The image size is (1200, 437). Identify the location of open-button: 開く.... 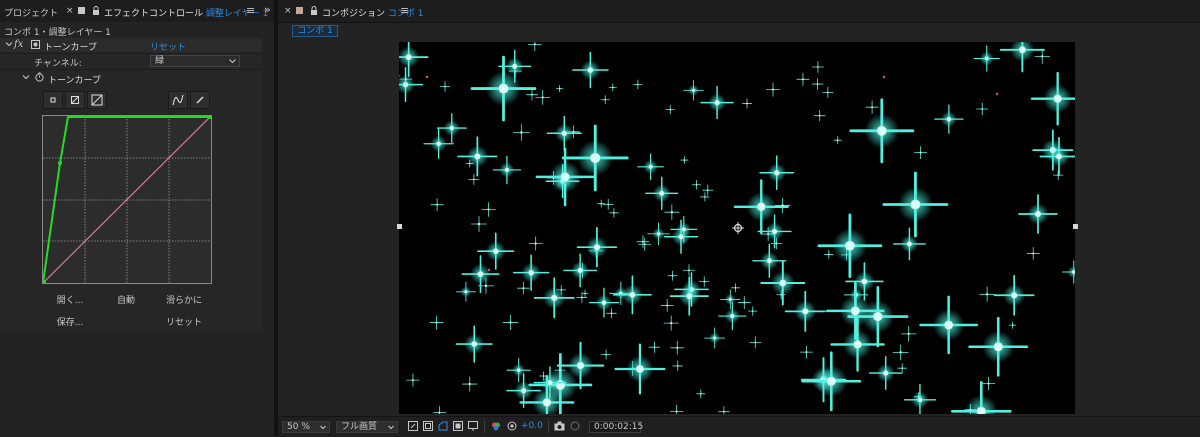
(70, 299).